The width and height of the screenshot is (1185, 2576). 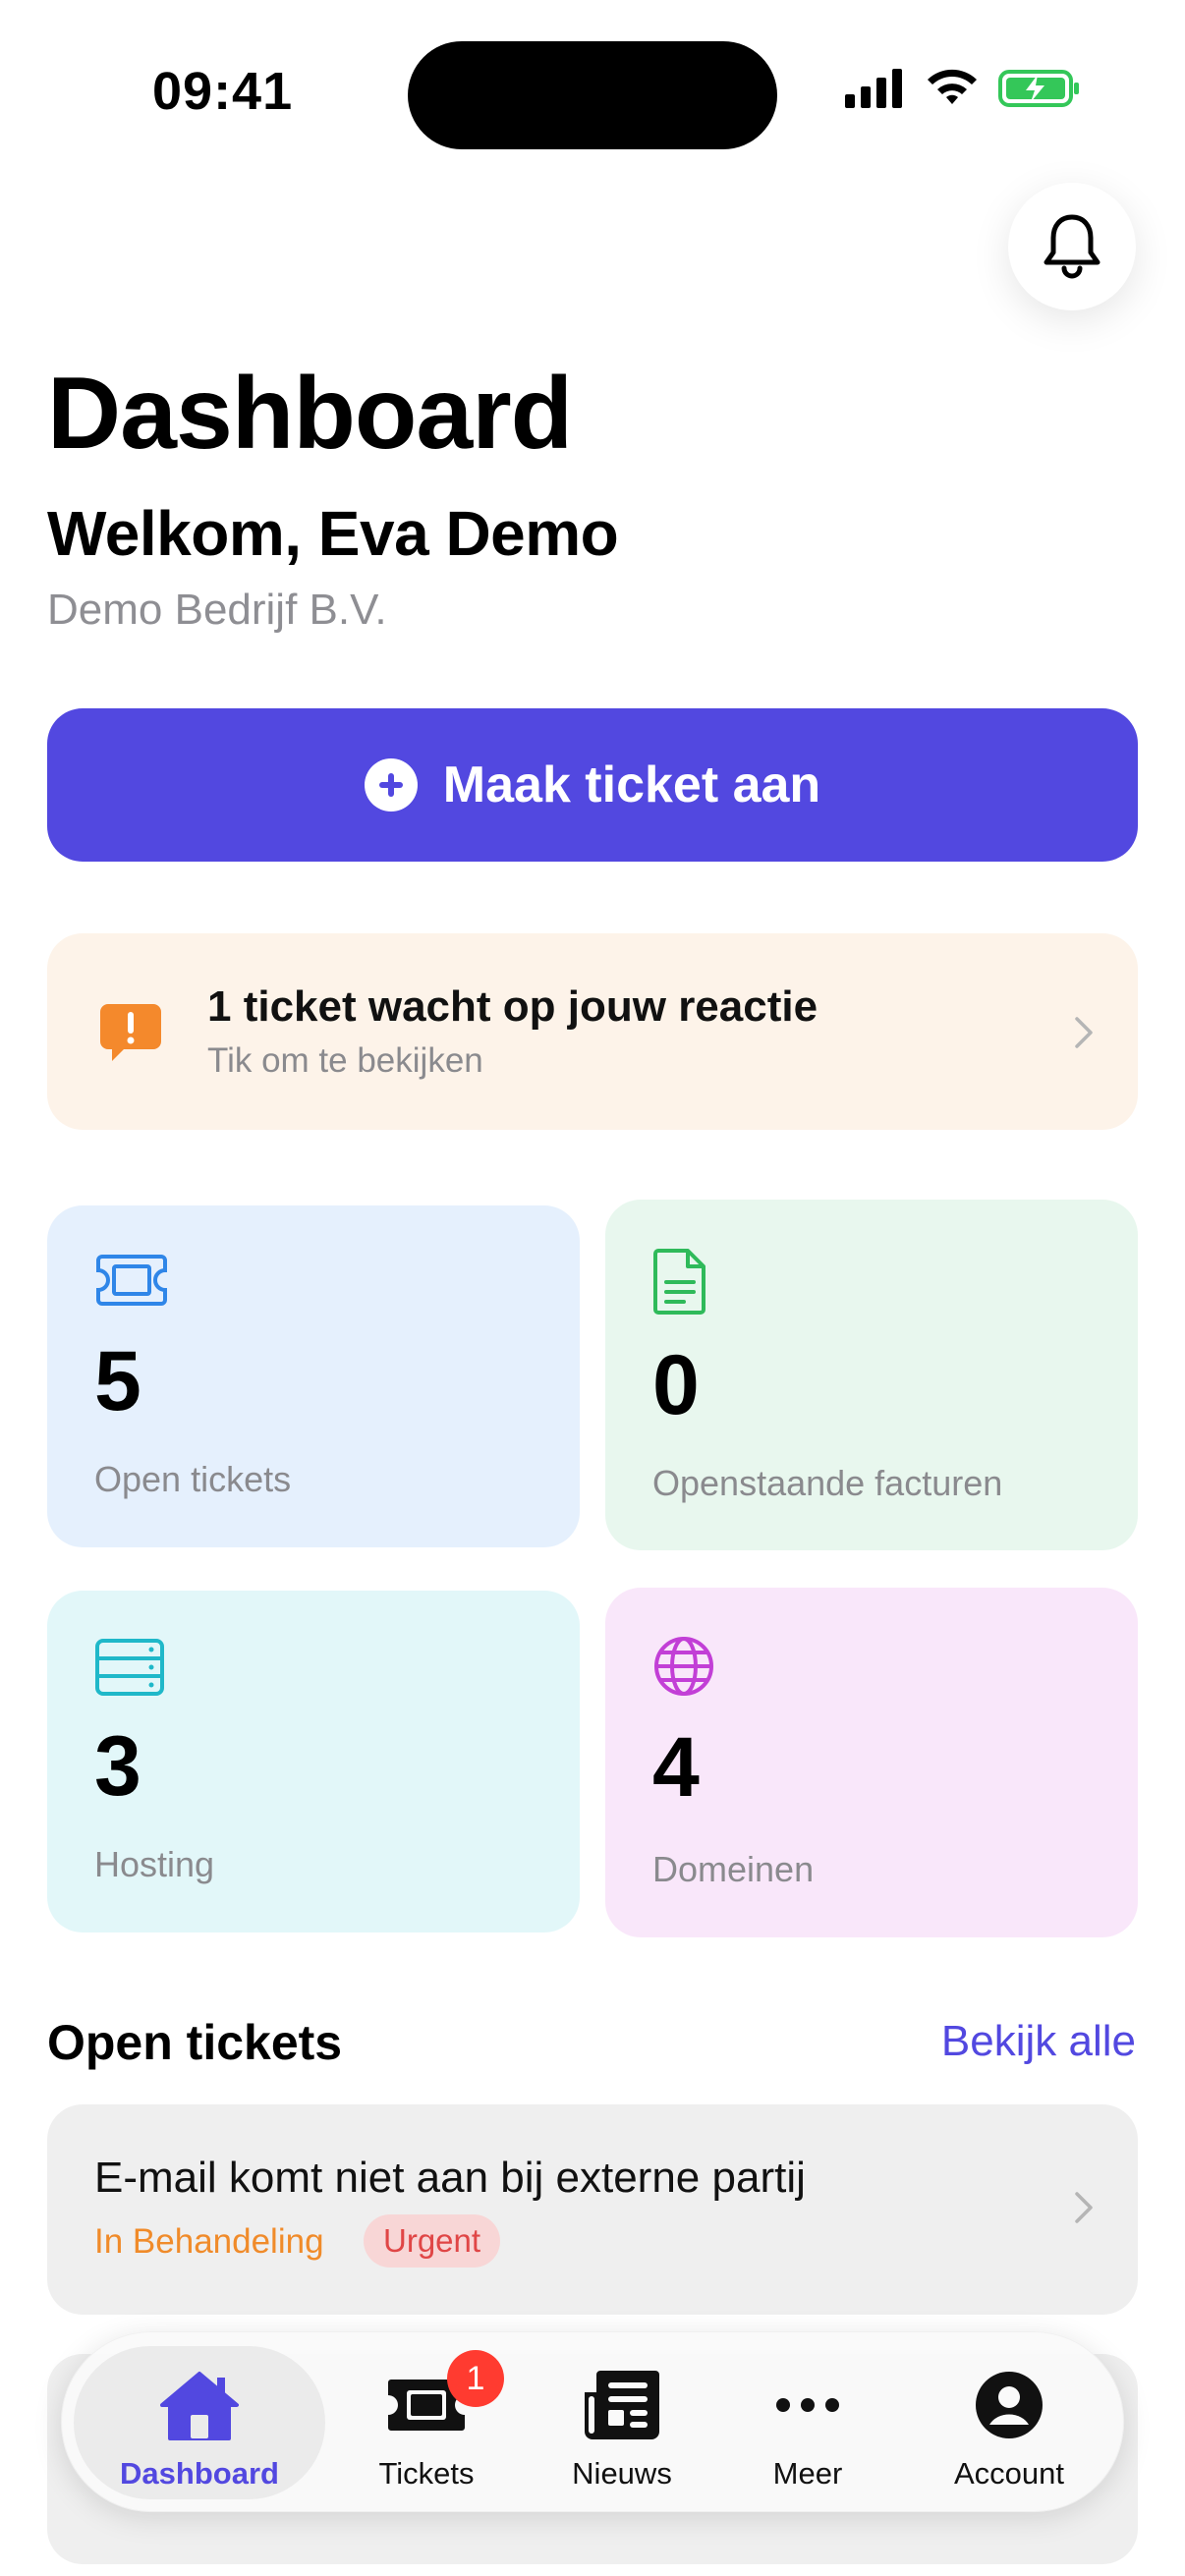 I want to click on tab-account: Account, so click(x=1009, y=2422).